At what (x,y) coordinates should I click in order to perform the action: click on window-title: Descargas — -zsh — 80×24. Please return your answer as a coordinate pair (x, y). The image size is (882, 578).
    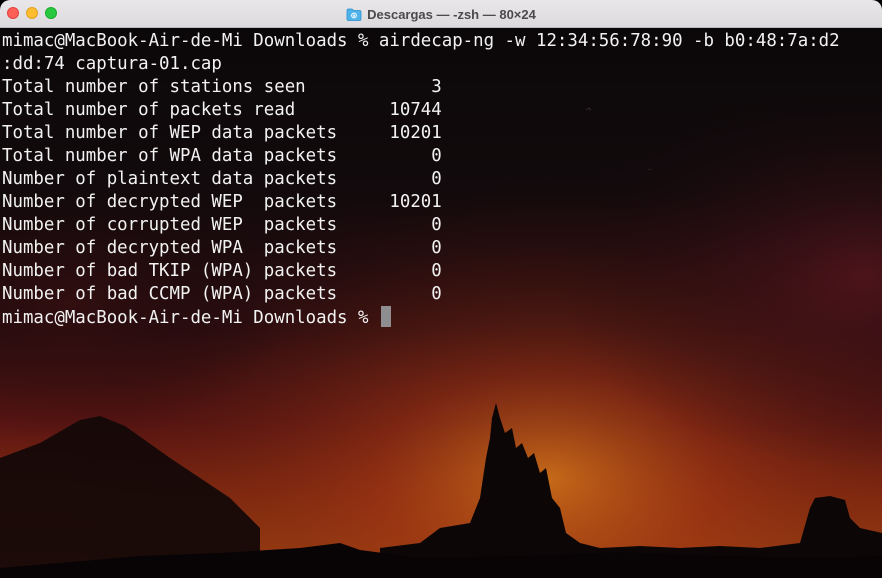
    Looking at the image, I should click on (451, 14).